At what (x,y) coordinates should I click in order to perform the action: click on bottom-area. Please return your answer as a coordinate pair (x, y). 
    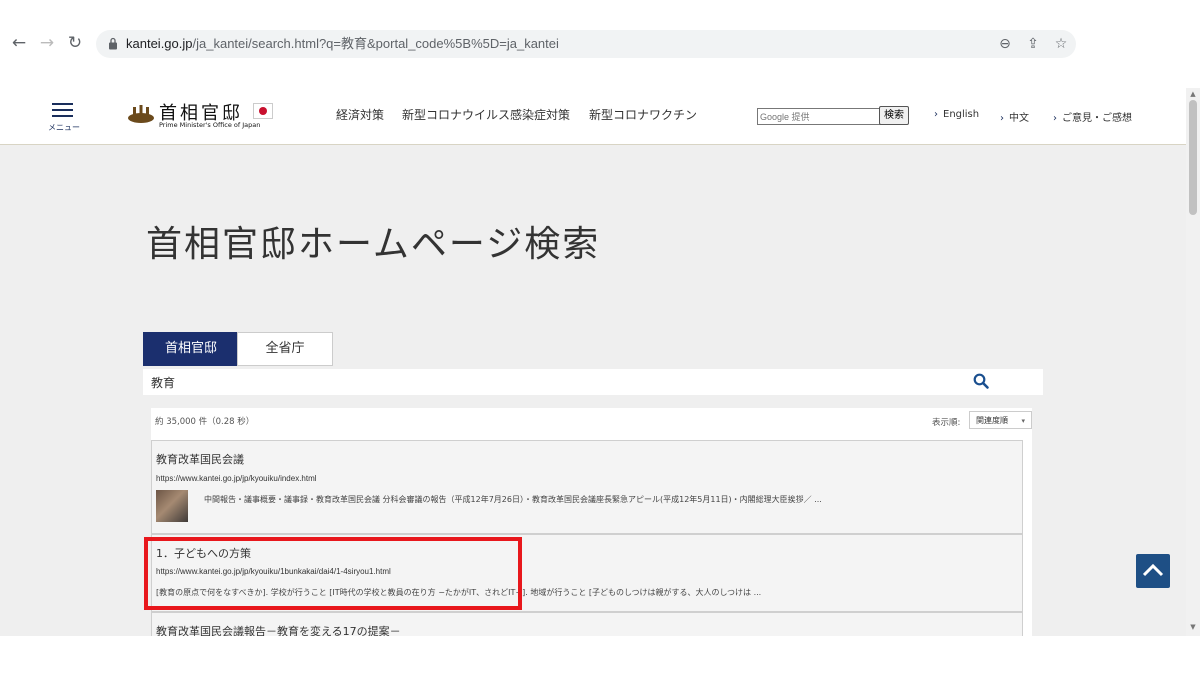
    Looking at the image, I should click on (600, 655).